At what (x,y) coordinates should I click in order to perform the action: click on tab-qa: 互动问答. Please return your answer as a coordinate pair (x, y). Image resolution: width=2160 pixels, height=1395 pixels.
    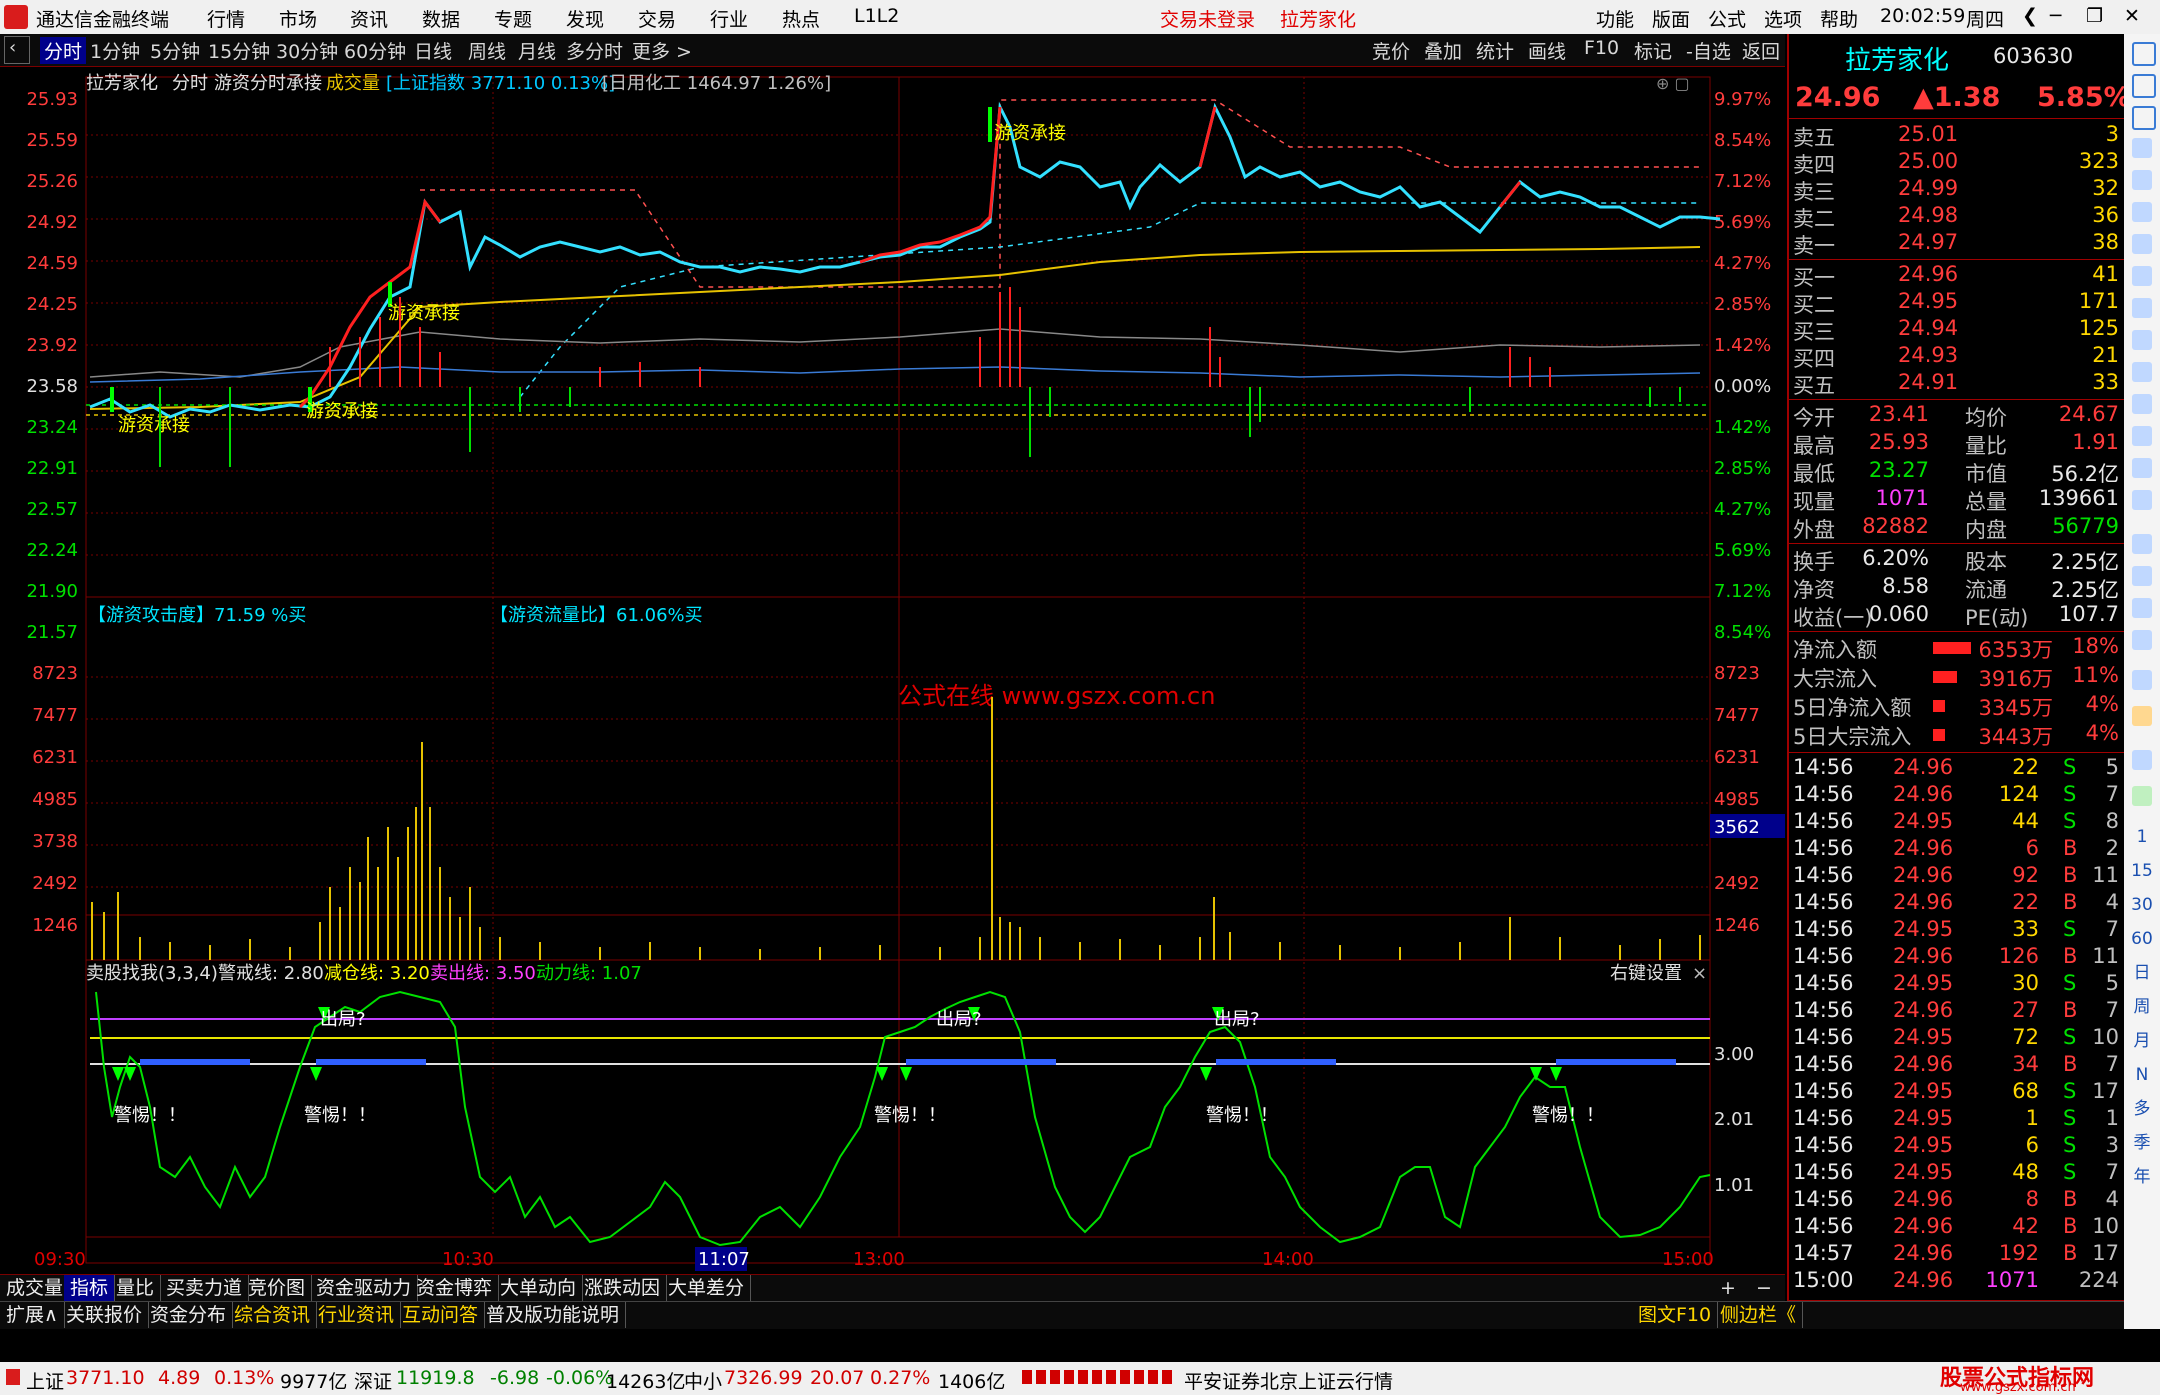
    Looking at the image, I should click on (441, 1315).